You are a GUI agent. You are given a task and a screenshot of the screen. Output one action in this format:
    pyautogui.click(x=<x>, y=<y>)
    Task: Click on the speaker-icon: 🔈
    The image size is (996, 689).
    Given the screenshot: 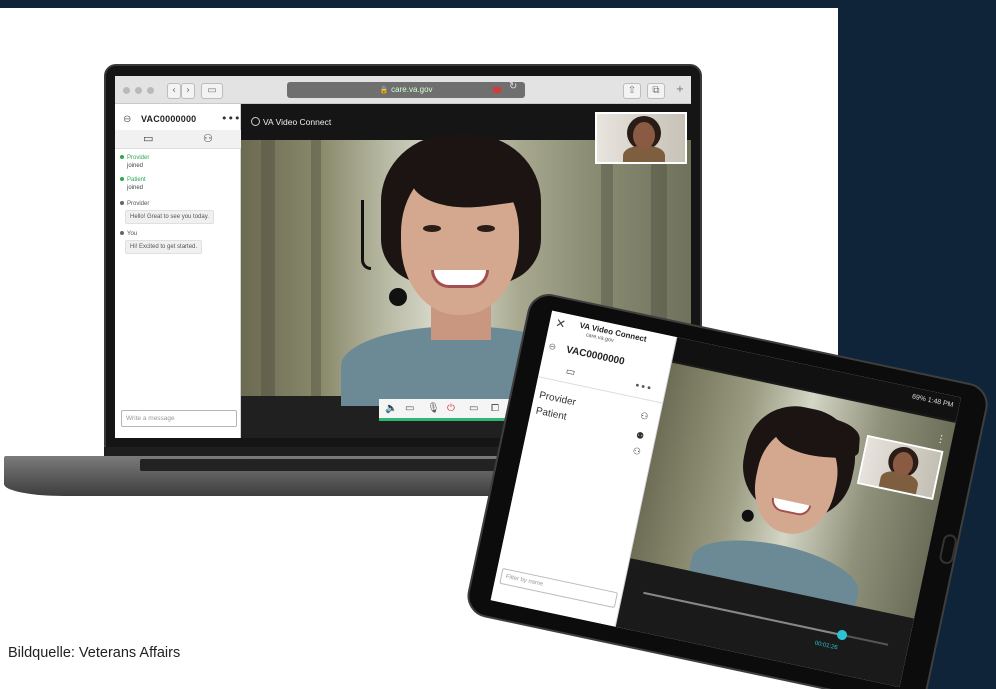 What is the action you would take?
    pyautogui.click(x=391, y=408)
    